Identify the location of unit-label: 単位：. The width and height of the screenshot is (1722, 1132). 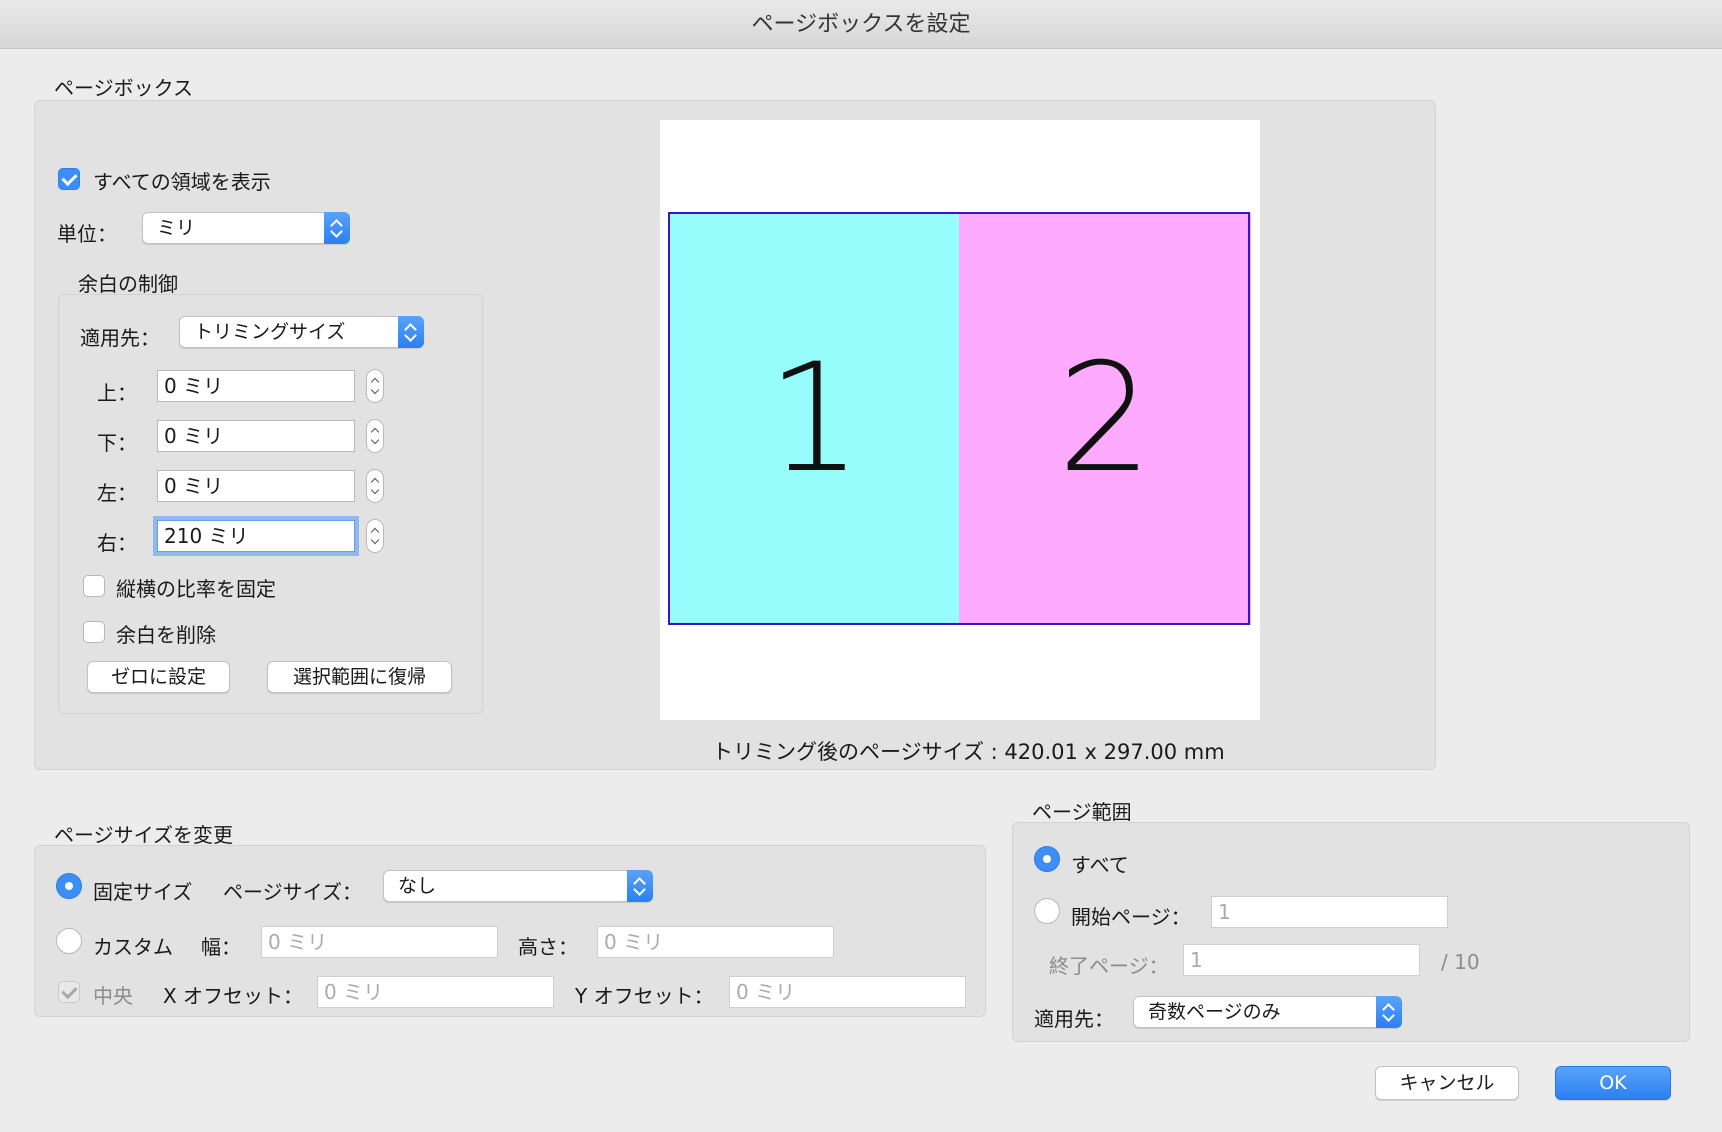
(87, 234).